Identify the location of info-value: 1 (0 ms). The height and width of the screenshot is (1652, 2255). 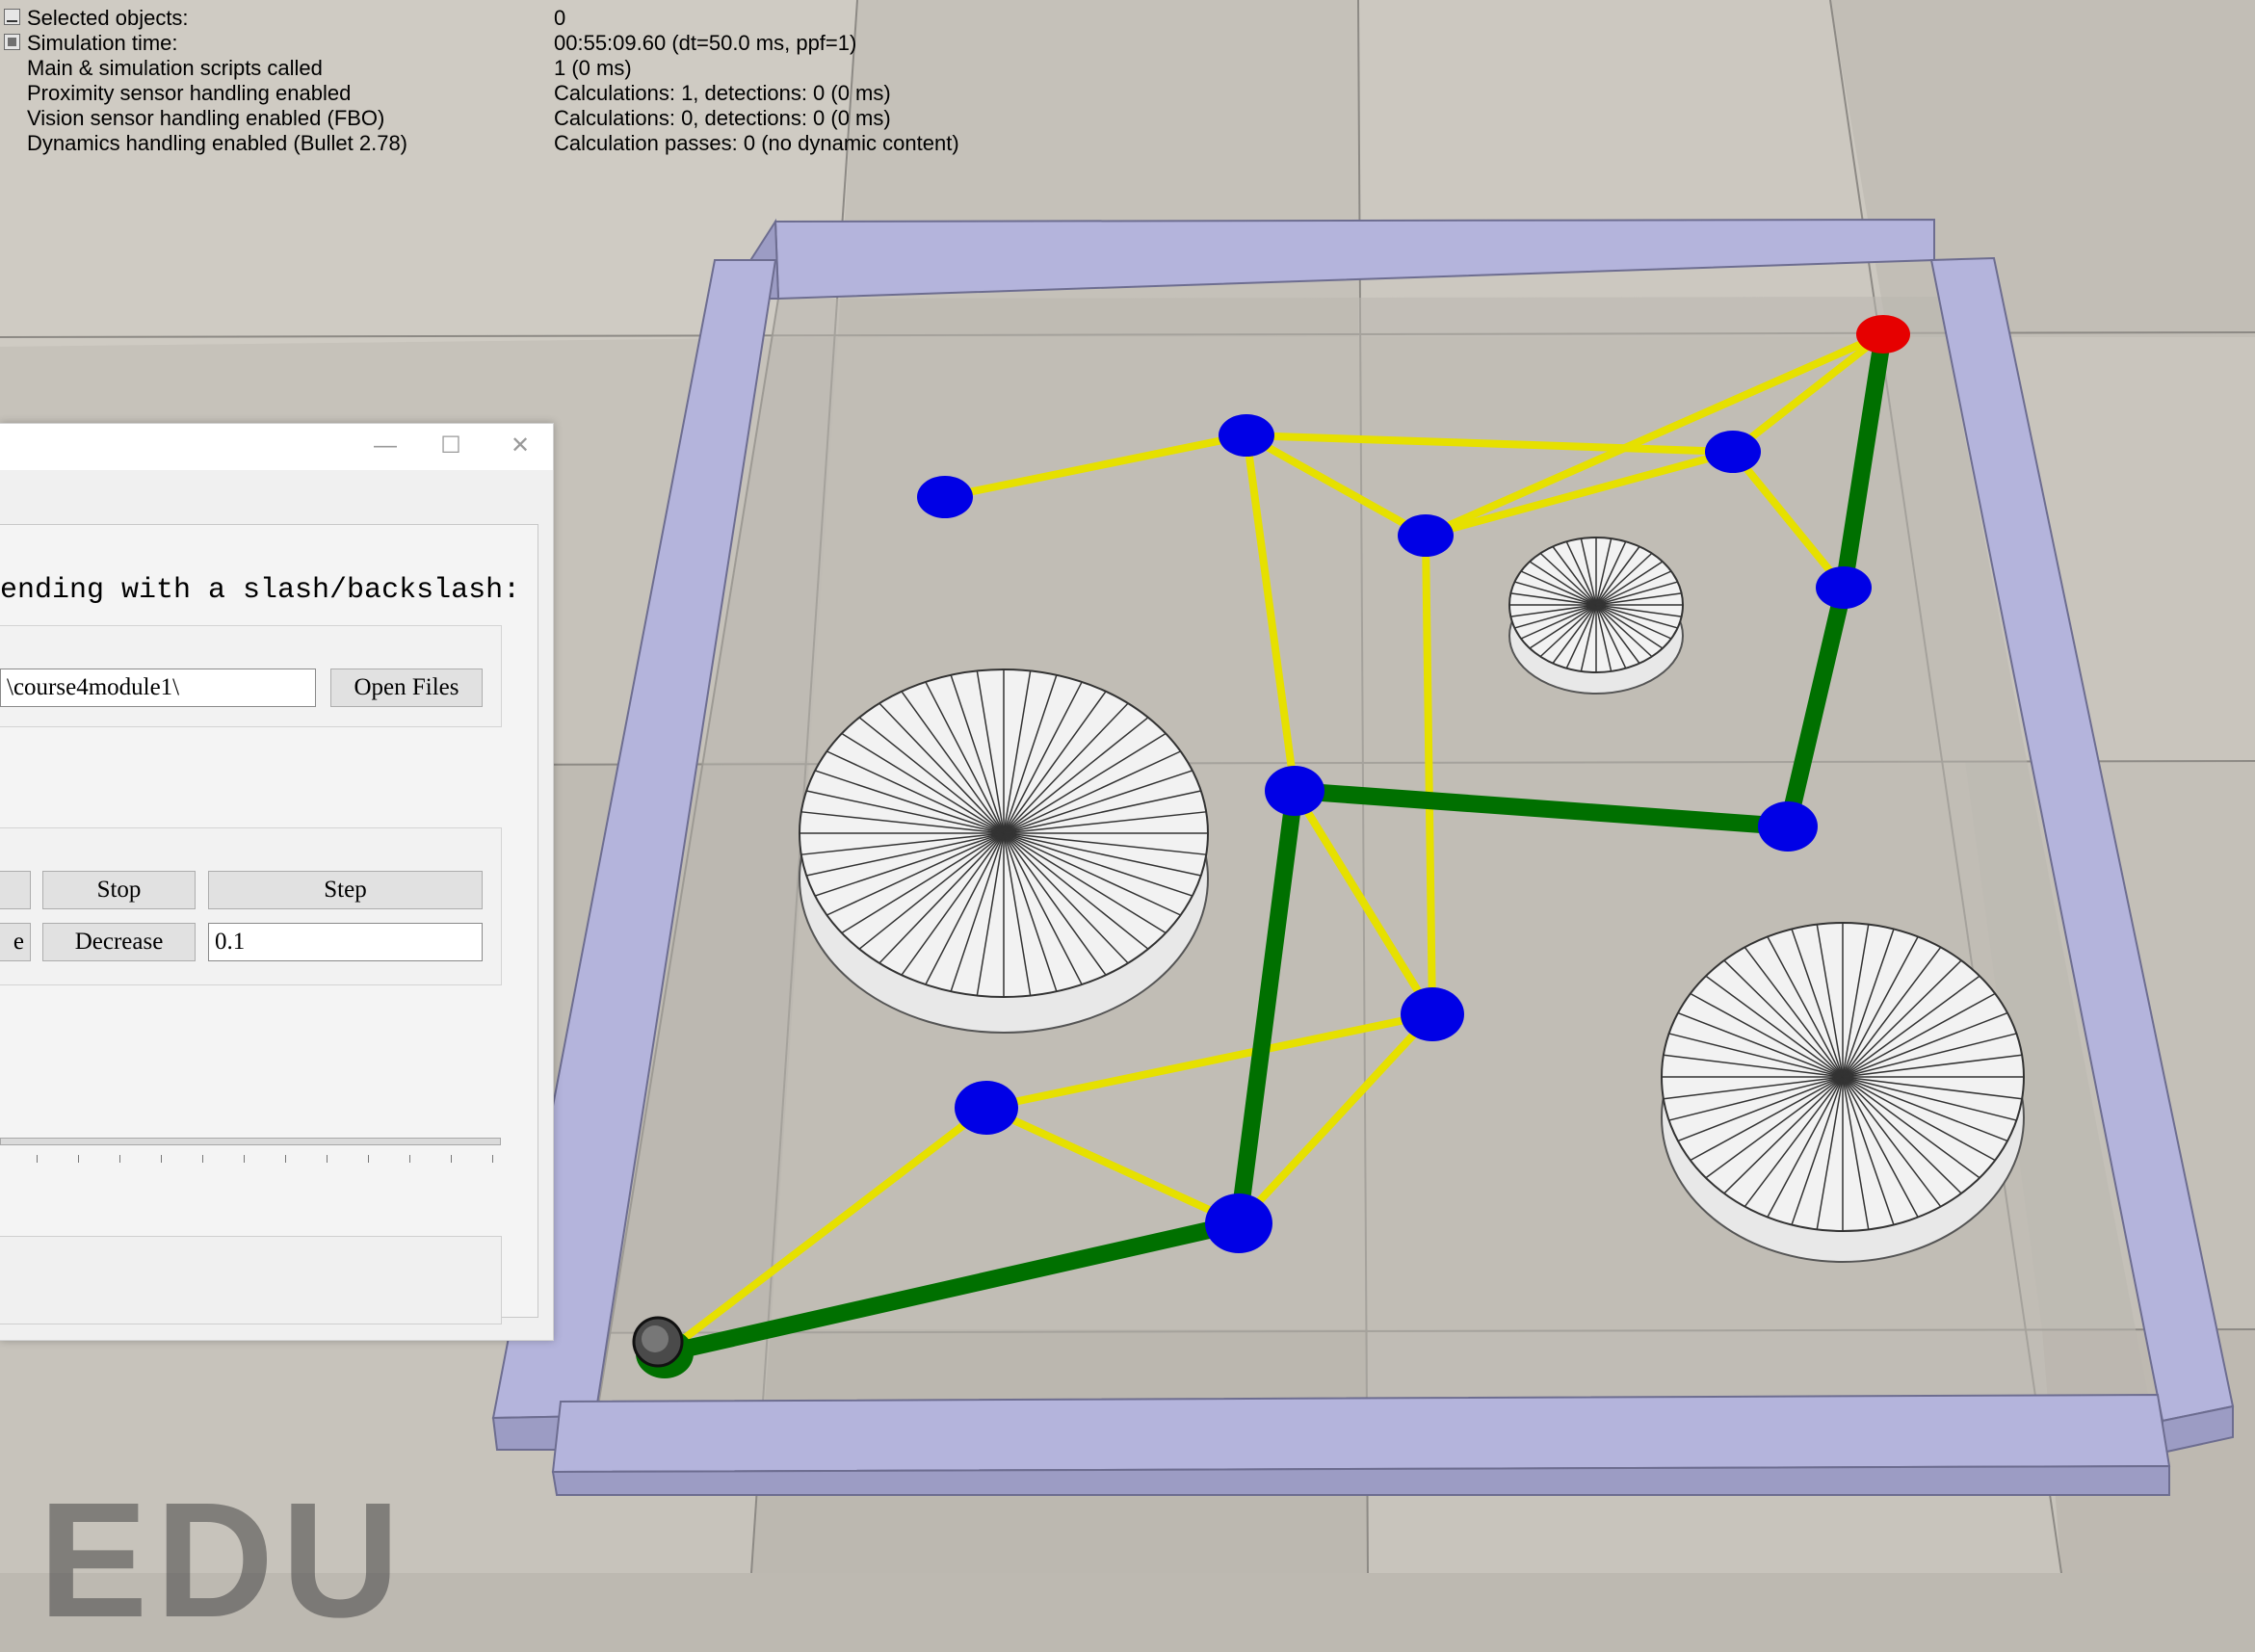
(593, 68).